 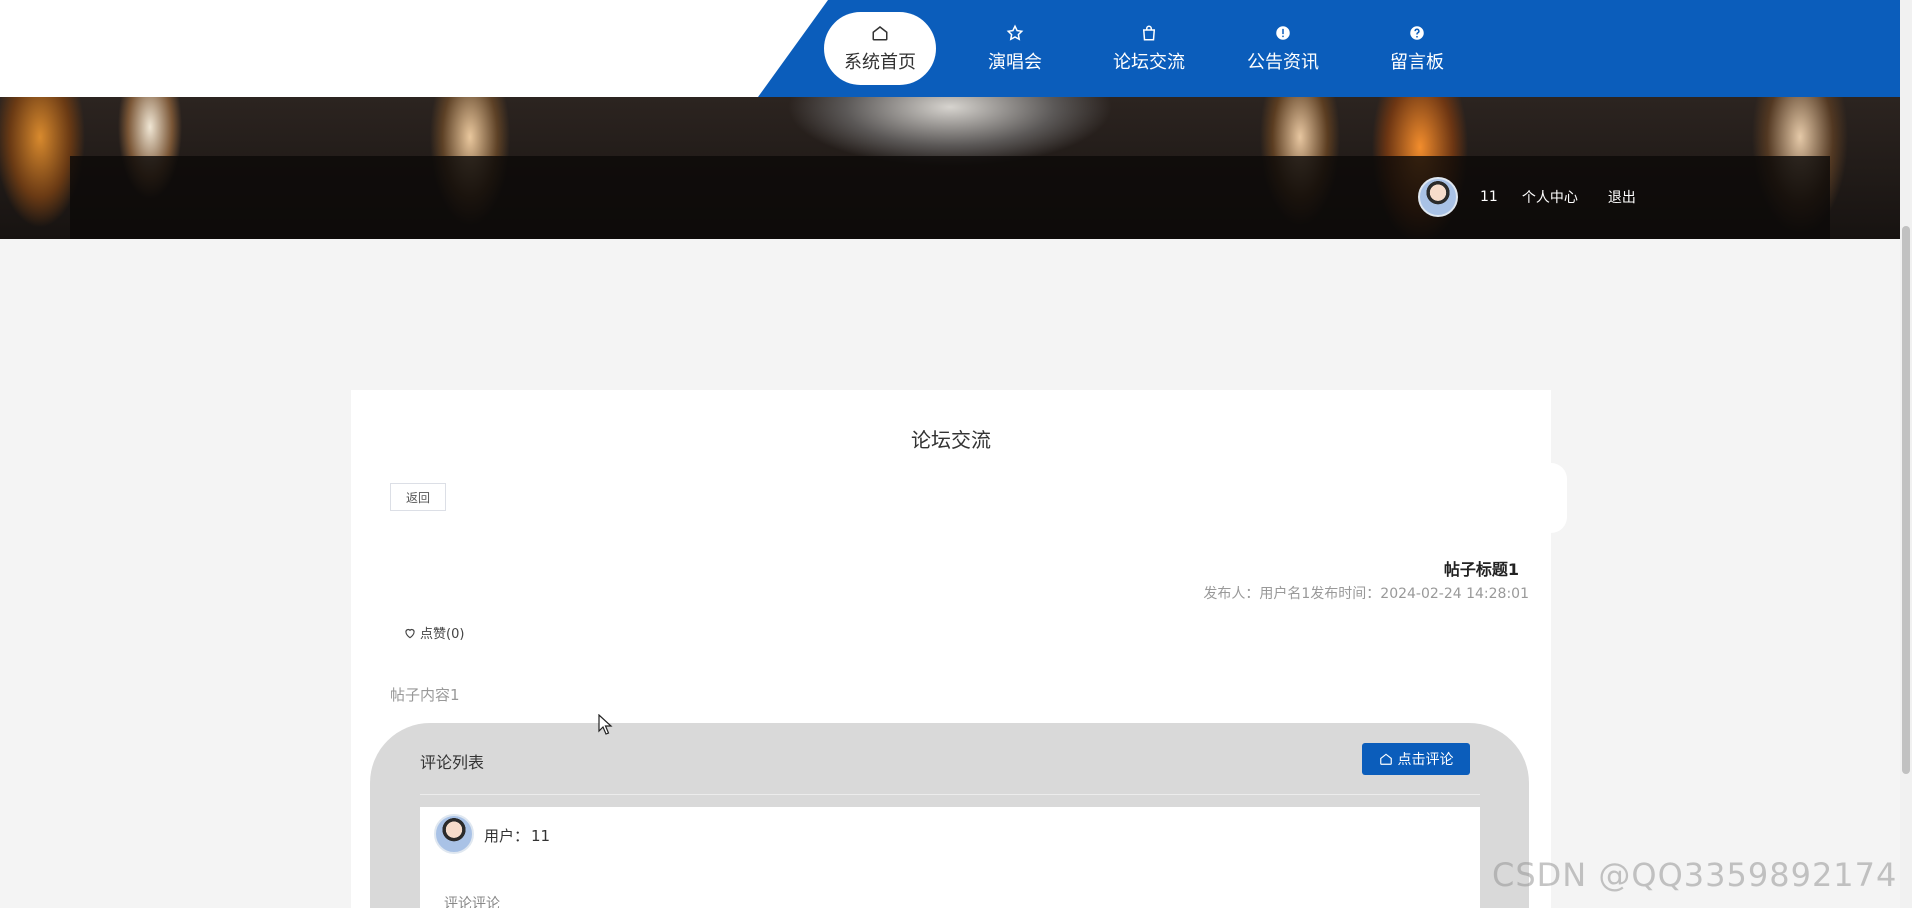 What do you see at coordinates (1015, 33) in the screenshot?
I see `star-icon` at bounding box center [1015, 33].